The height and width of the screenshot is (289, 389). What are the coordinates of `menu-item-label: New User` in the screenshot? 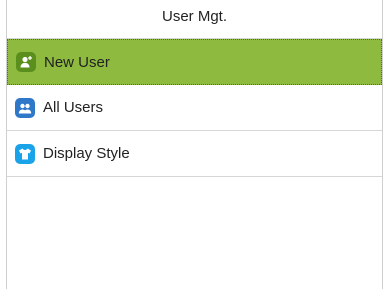 It's located at (77, 62).